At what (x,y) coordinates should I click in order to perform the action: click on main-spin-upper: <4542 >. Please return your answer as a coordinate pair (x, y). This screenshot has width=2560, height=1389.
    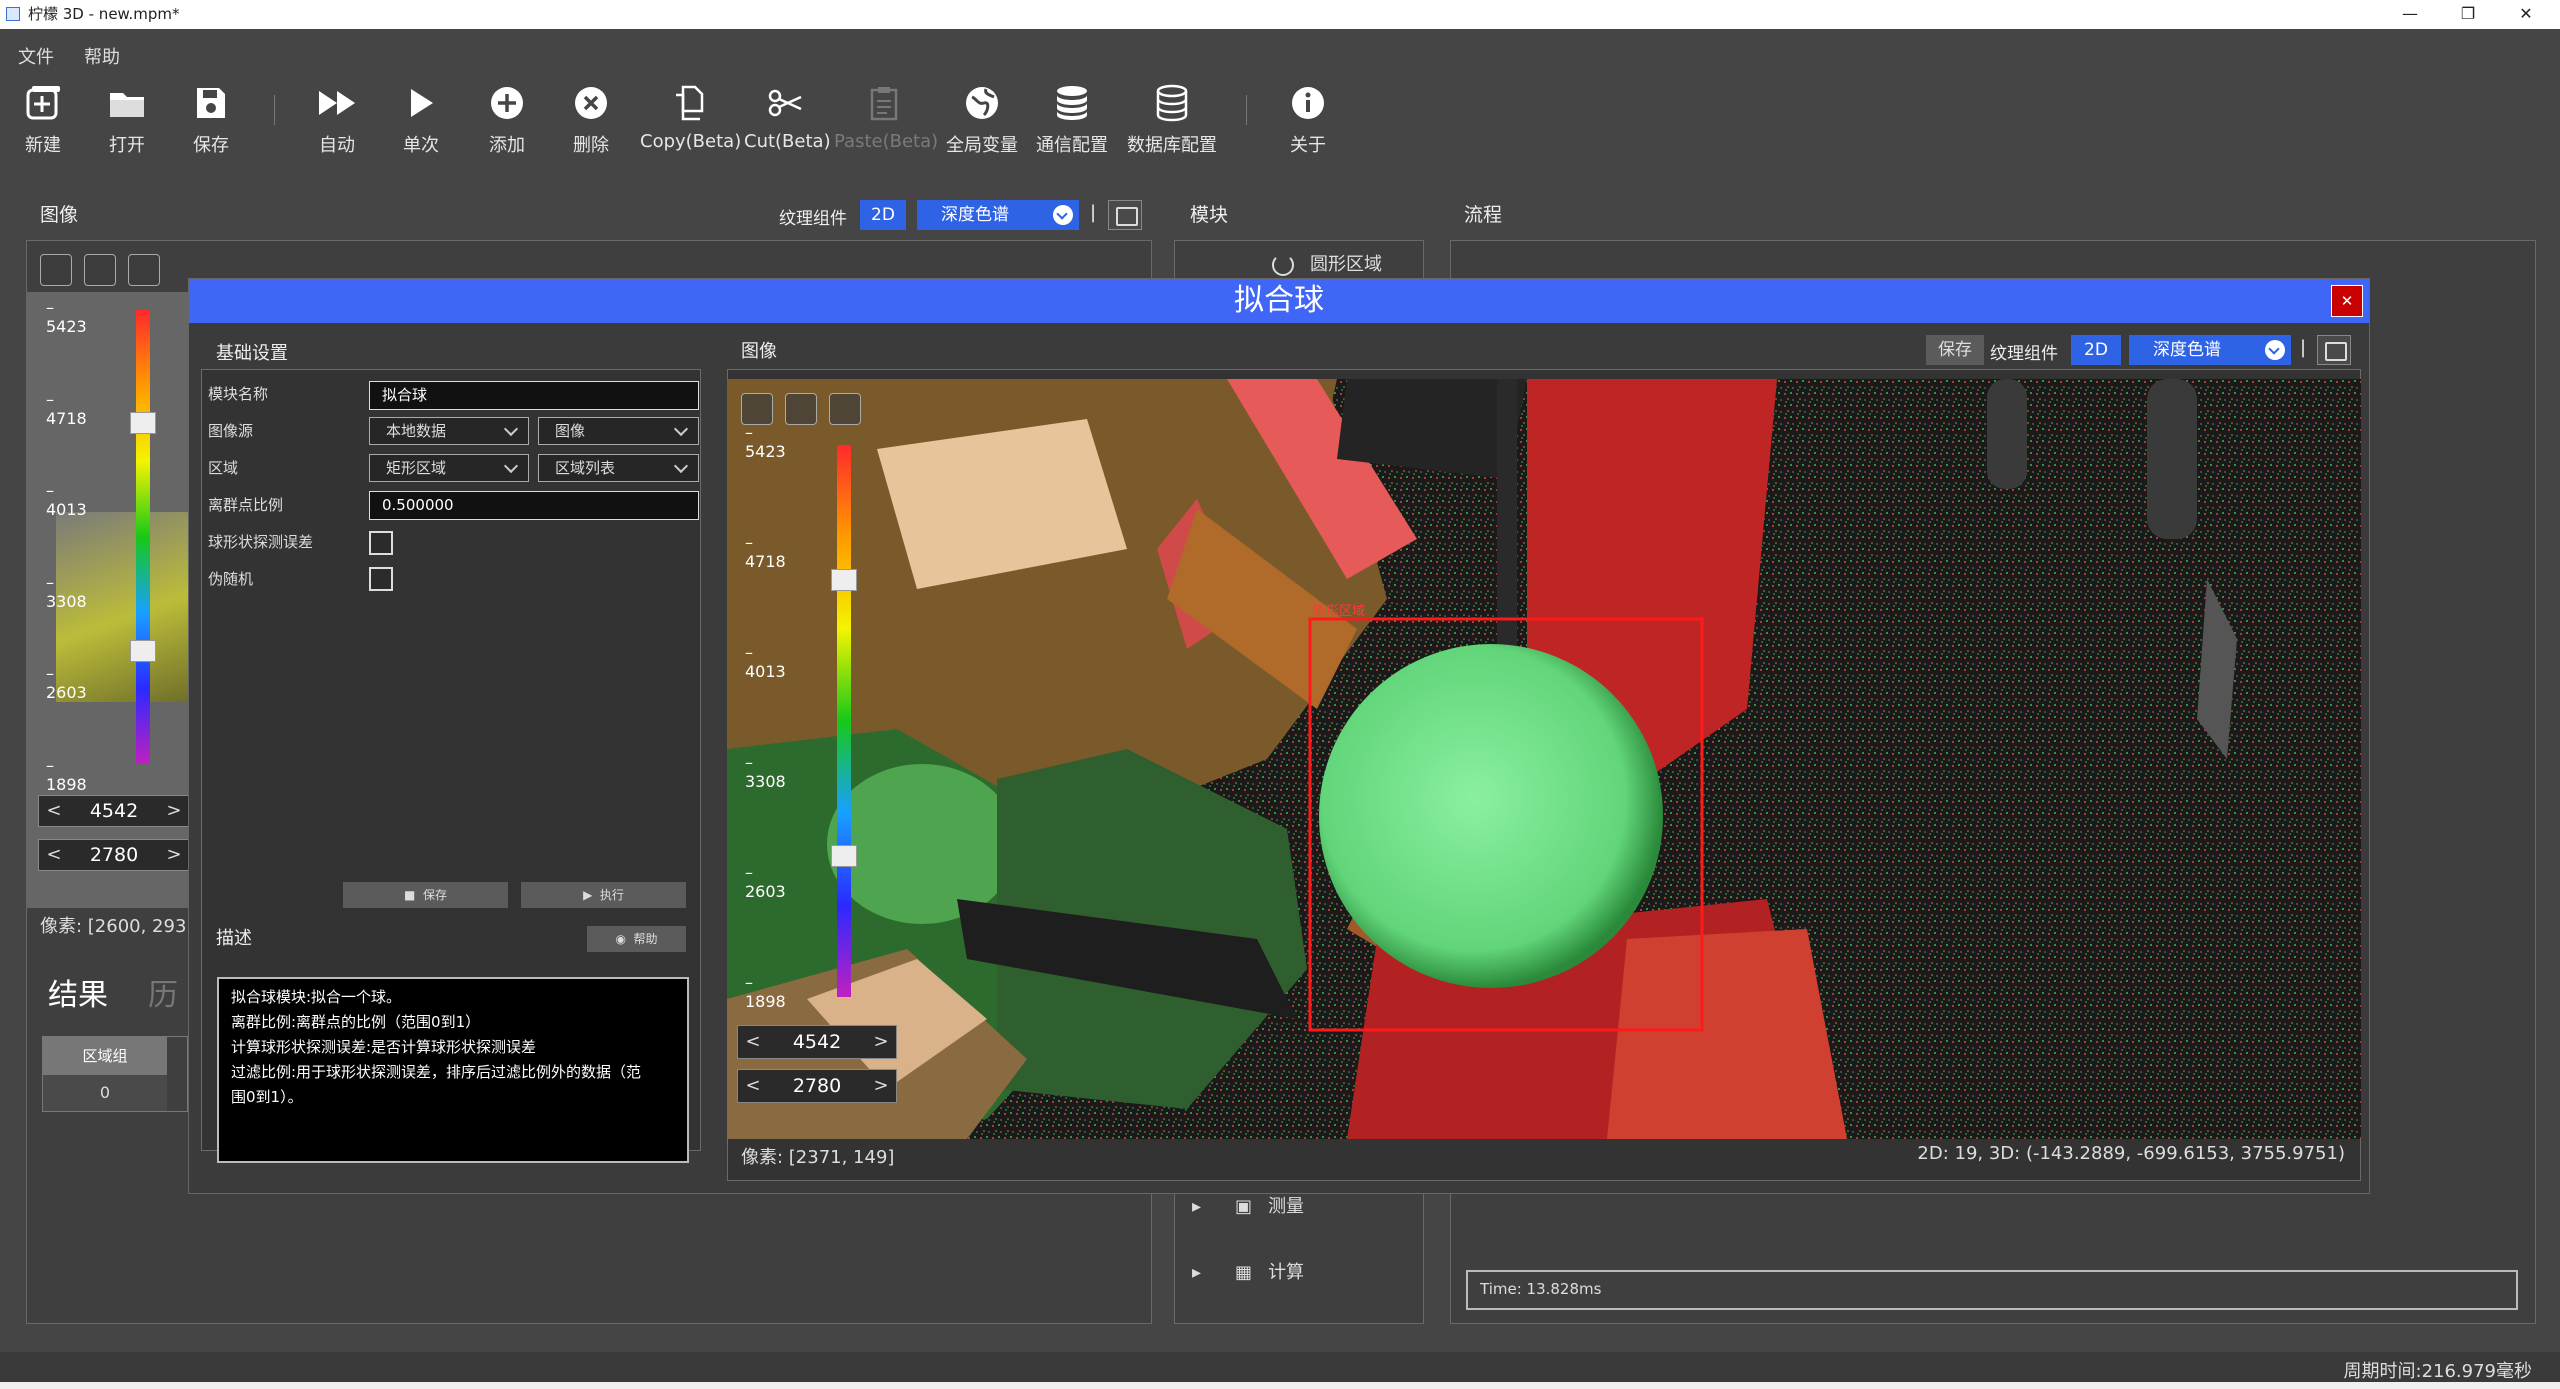
    Looking at the image, I should click on (114, 811).